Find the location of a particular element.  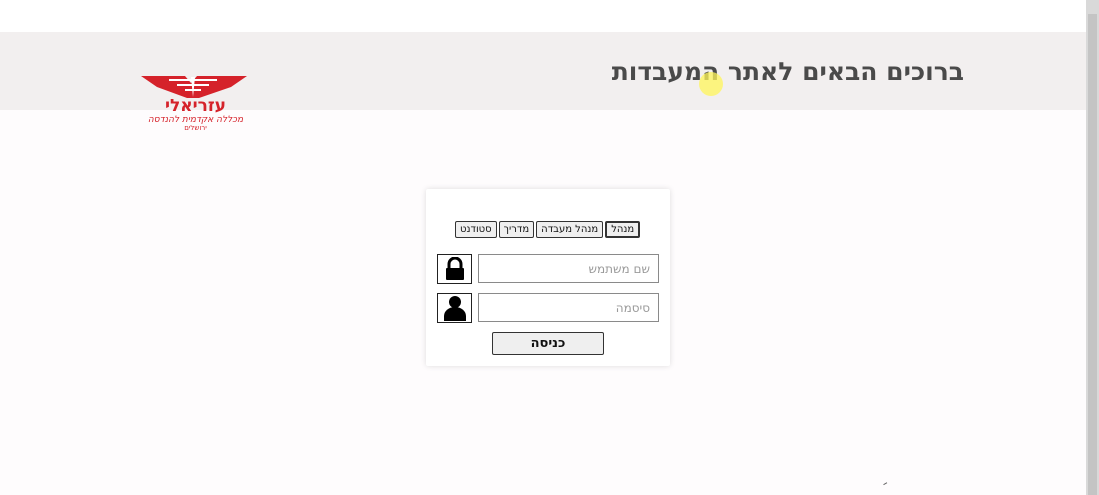

password-icon-box is located at coordinates (454, 308).